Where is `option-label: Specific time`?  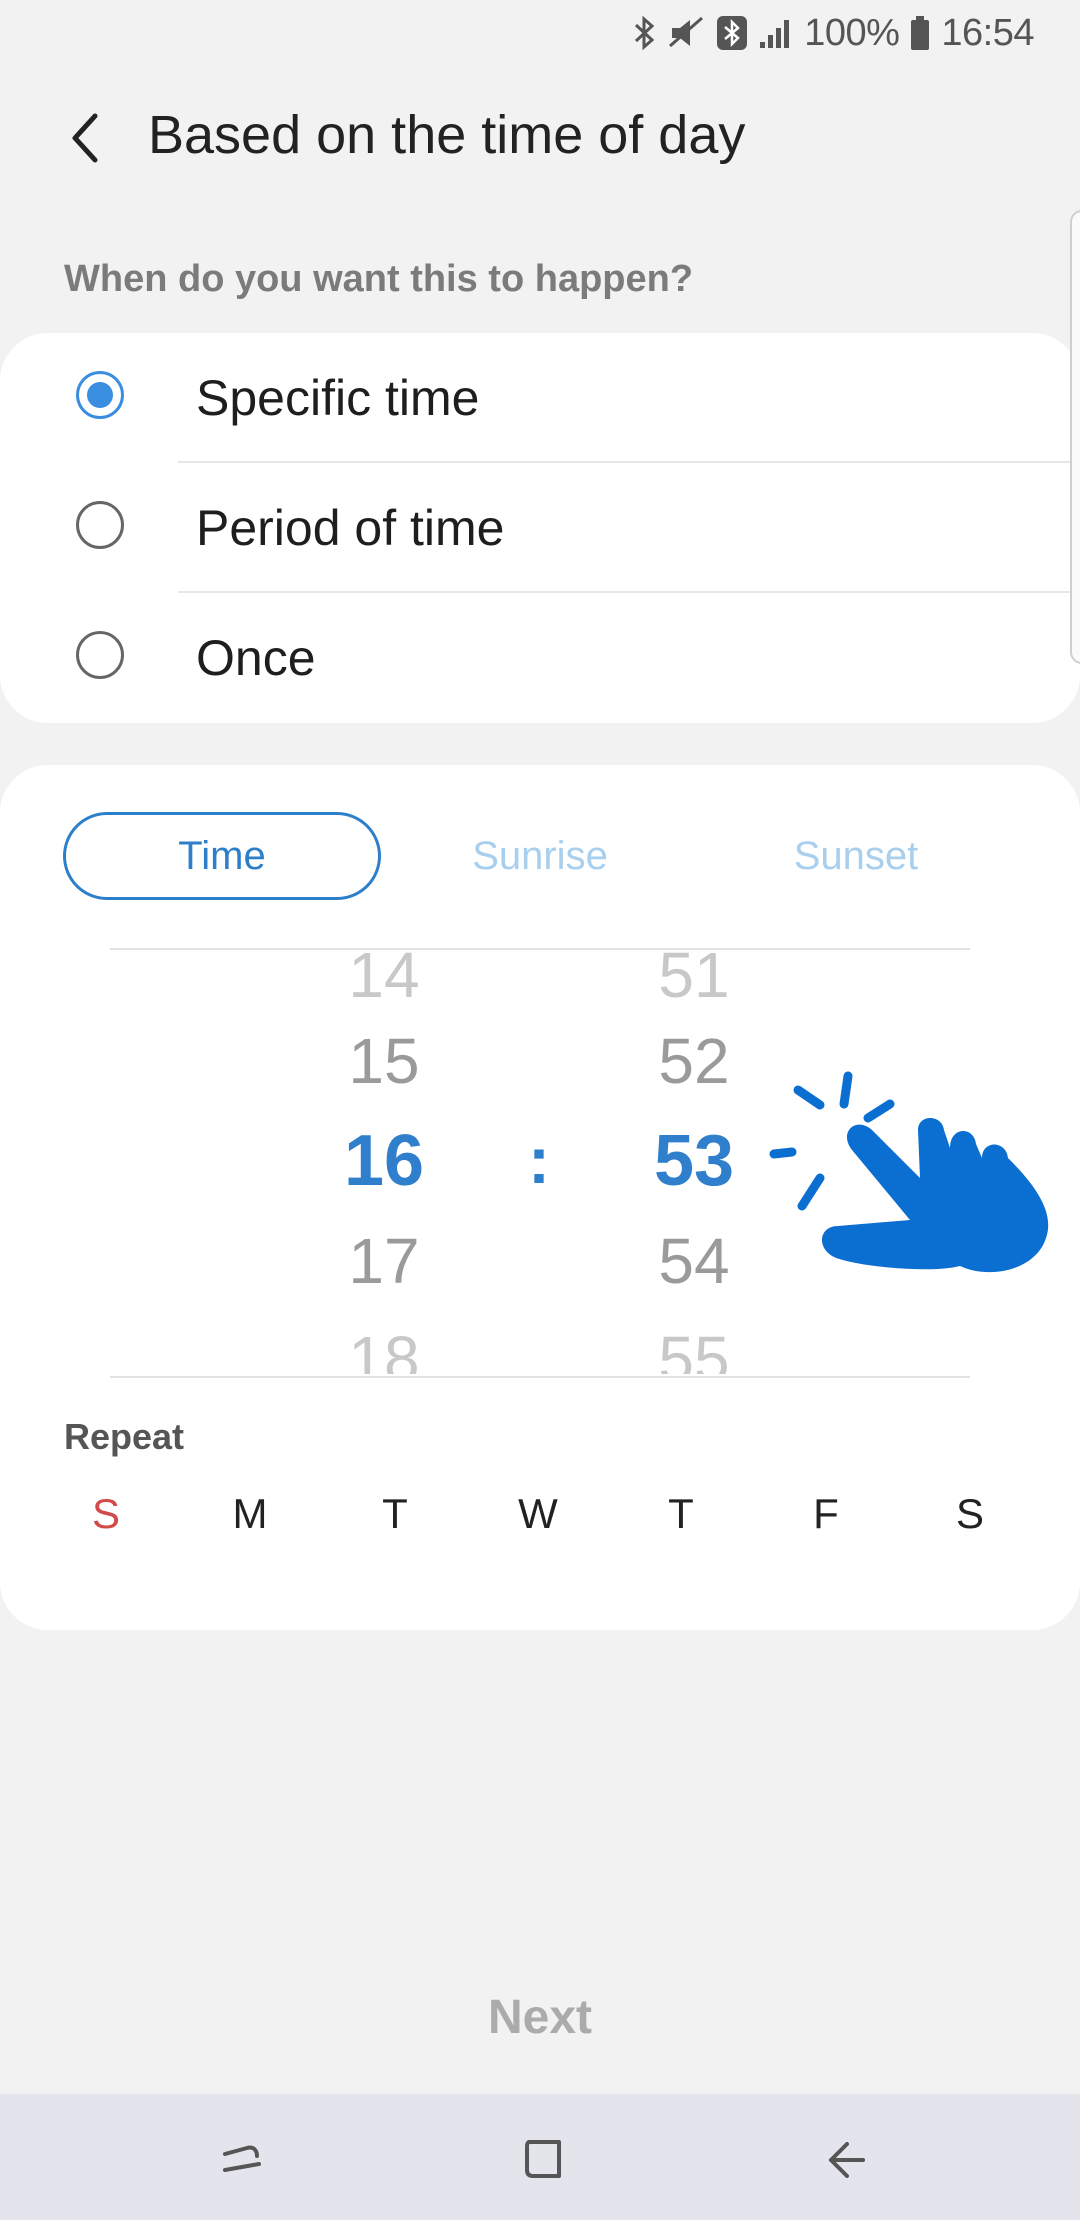
option-label: Specific time is located at coordinates (338, 398).